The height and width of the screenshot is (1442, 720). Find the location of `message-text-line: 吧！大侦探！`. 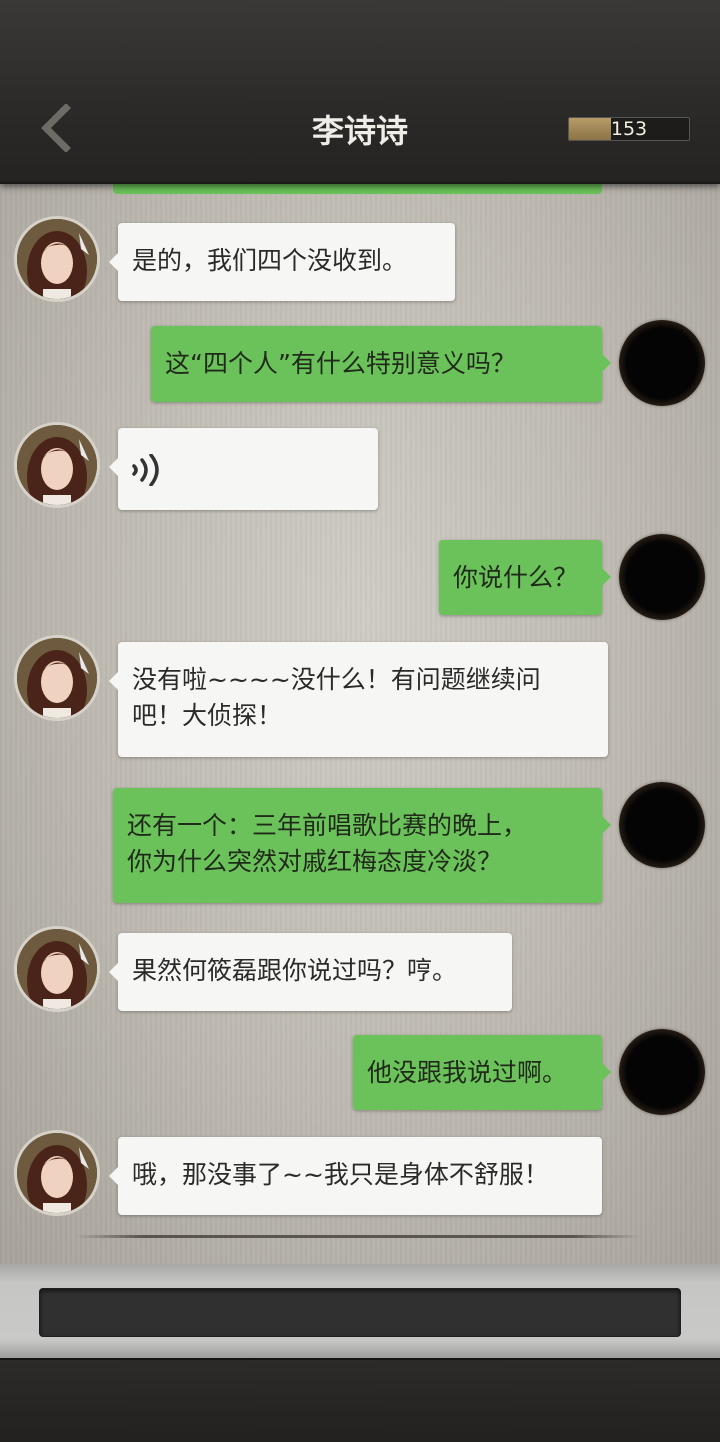

message-text-line: 吧！大侦探！ is located at coordinates (207, 715).